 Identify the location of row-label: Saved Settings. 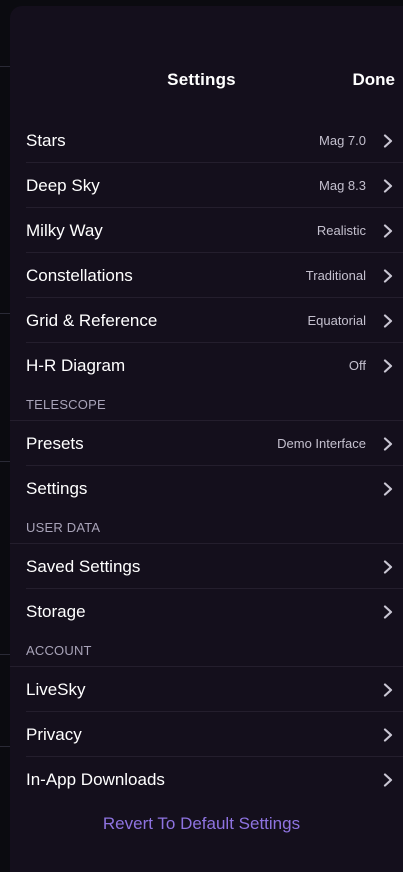
(83, 566).